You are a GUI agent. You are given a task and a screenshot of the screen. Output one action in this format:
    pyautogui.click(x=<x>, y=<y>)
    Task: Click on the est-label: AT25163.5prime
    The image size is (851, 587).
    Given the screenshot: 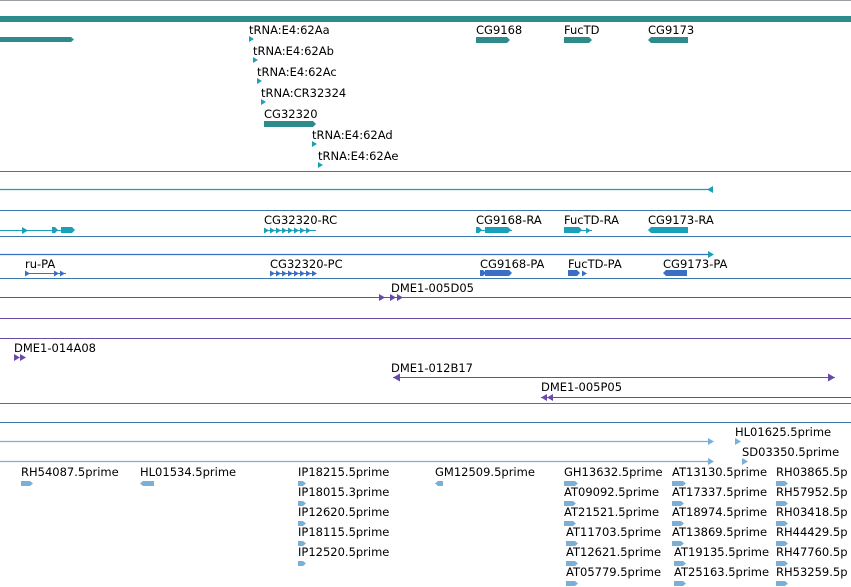 What is the action you would take?
    pyautogui.click(x=721, y=572)
    